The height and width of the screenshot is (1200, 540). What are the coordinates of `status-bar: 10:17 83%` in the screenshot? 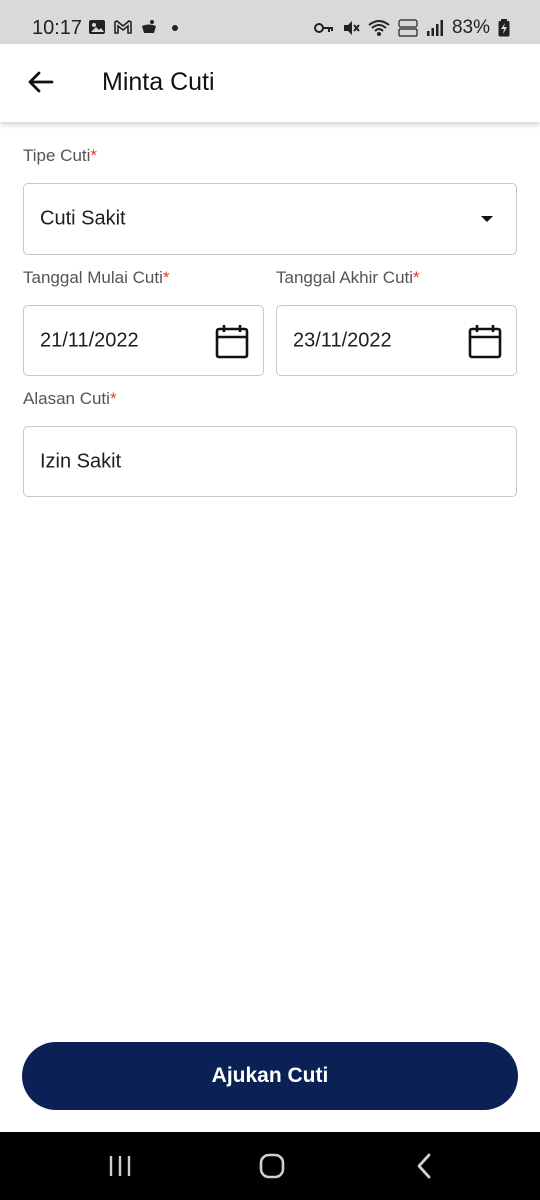 It's located at (270, 22).